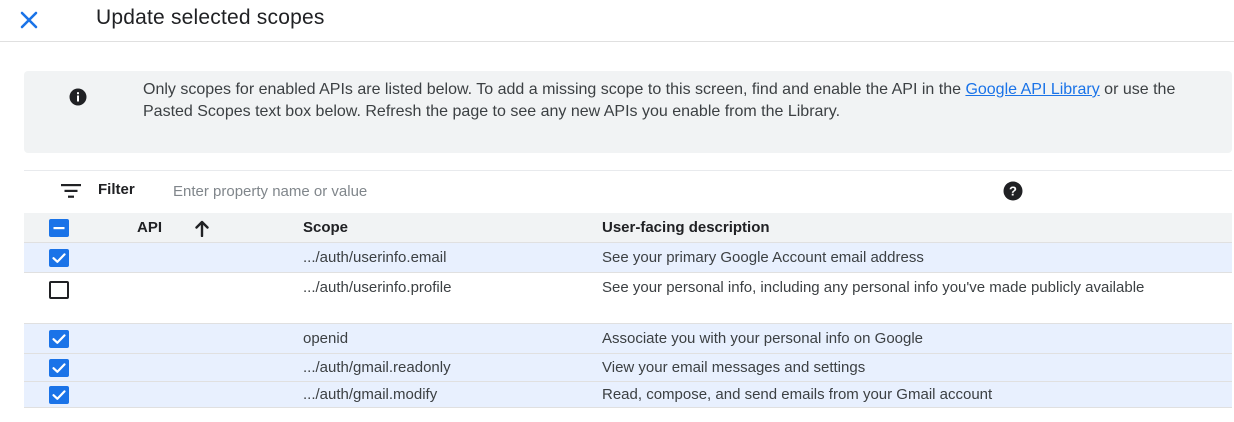  What do you see at coordinates (149, 228) in the screenshot?
I see `column-header-api: API` at bounding box center [149, 228].